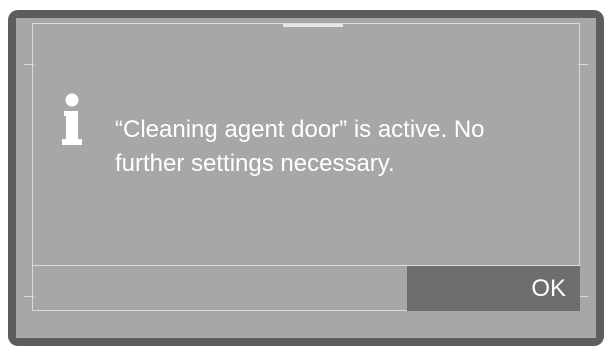  What do you see at coordinates (29, 296) in the screenshot?
I see `frame-tick-left-bottom` at bounding box center [29, 296].